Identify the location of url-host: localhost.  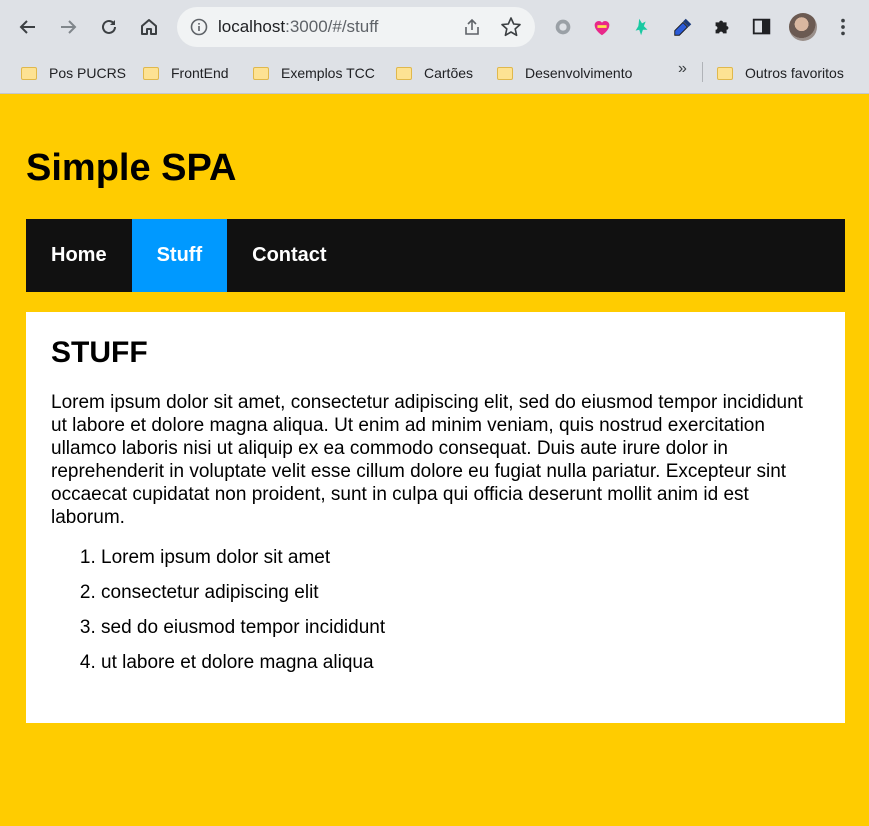
(252, 26).